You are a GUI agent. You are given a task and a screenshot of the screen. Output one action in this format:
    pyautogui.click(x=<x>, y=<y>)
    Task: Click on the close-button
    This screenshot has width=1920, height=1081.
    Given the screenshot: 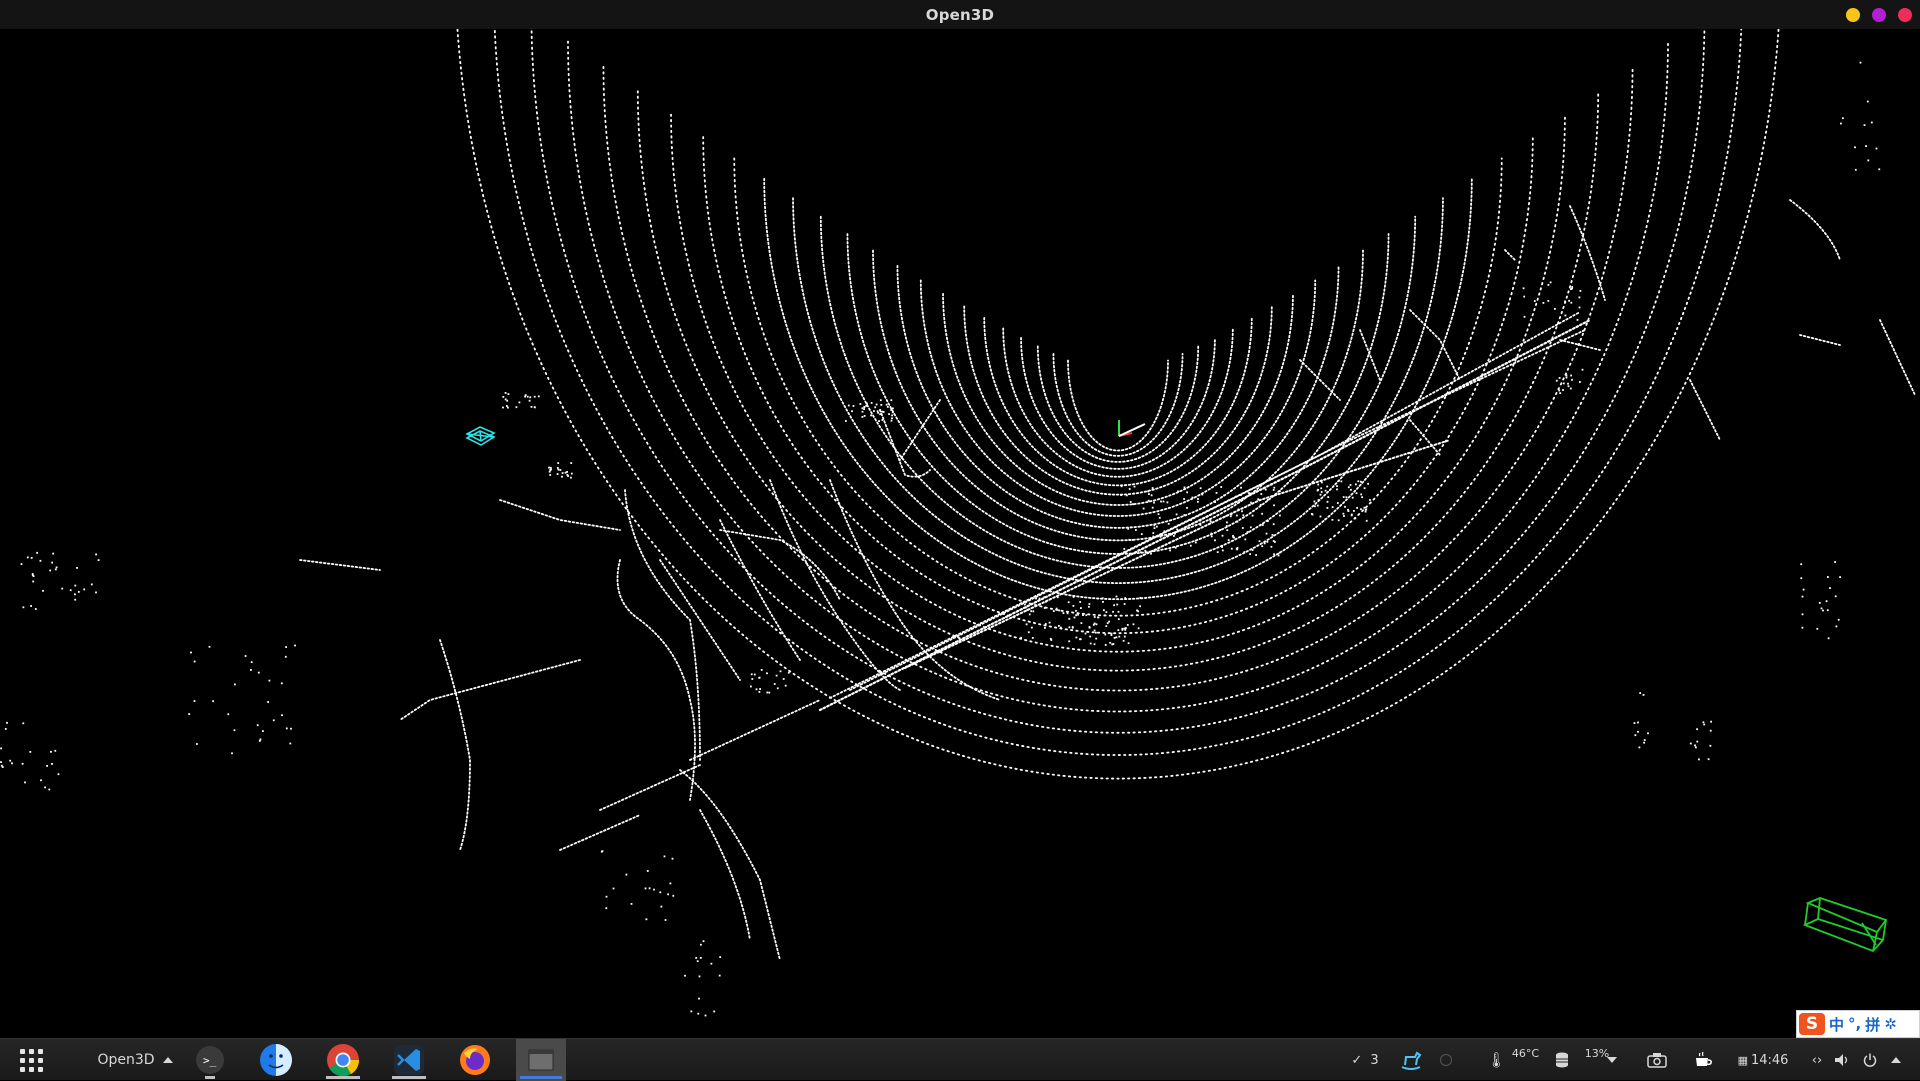 What is the action you would take?
    pyautogui.click(x=1905, y=15)
    